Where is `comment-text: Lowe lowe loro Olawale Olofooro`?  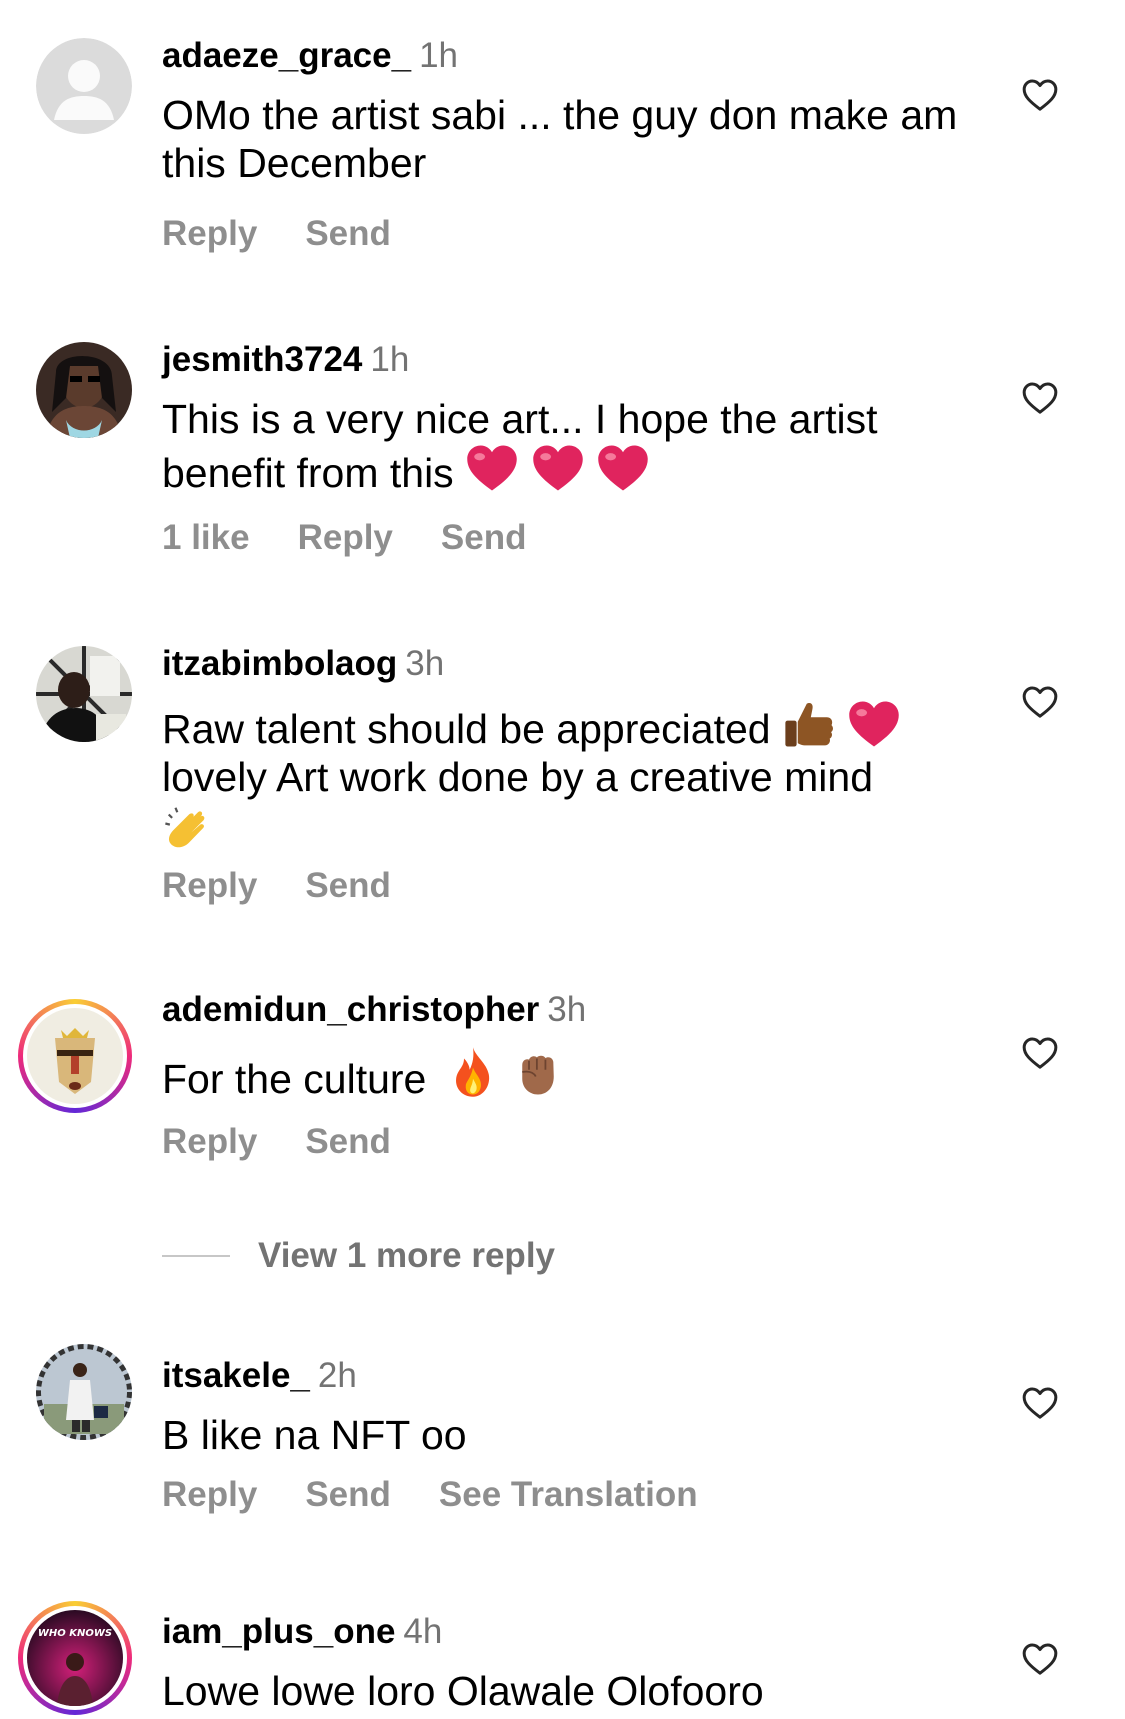 comment-text: Lowe lowe loro Olawale Olofooro is located at coordinates (463, 1691).